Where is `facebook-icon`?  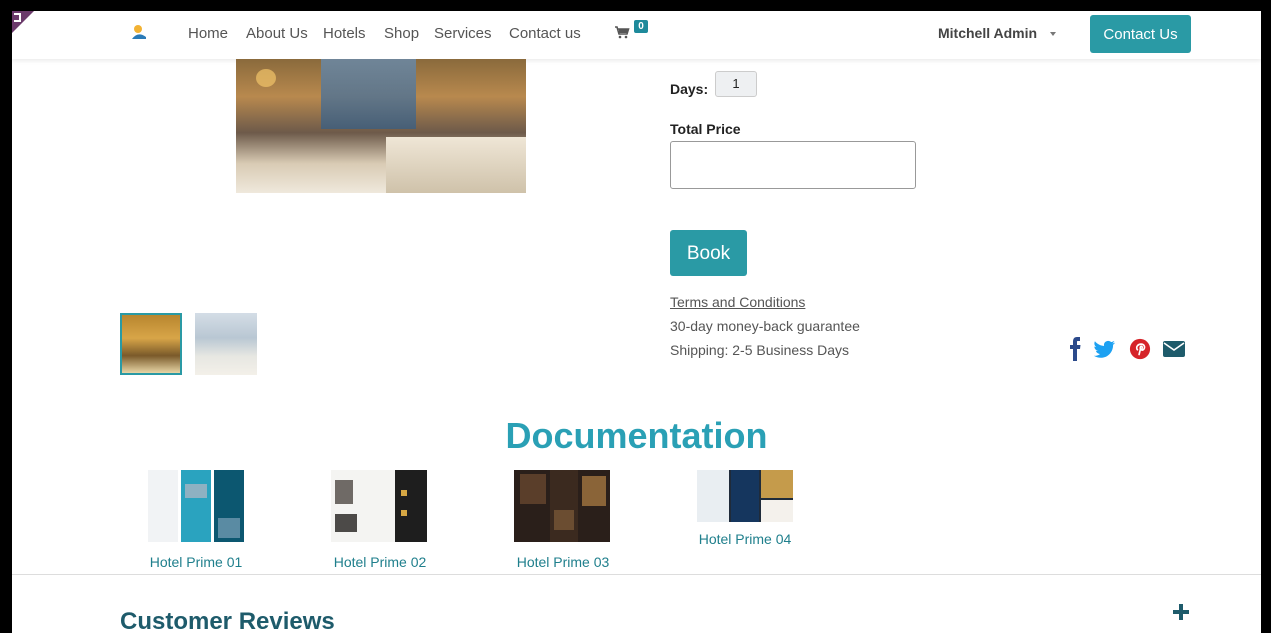 facebook-icon is located at coordinates (1075, 349).